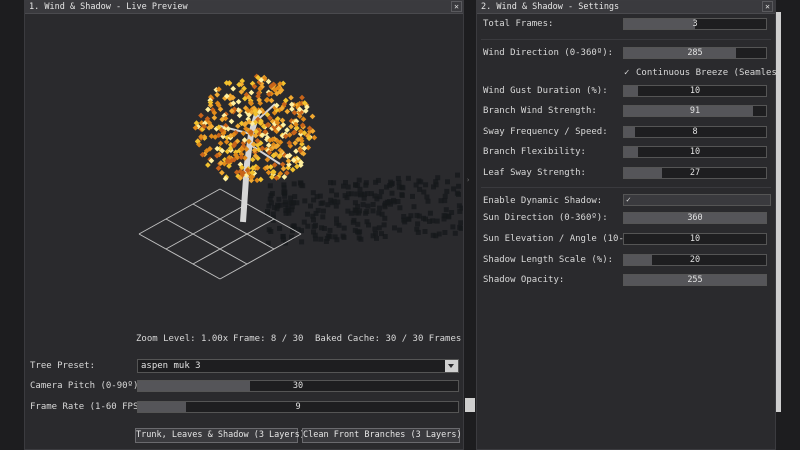 This screenshot has height=450, width=800. Describe the element at coordinates (298, 366) in the screenshot. I see `tree-preset-select: aspen muk 3` at that location.